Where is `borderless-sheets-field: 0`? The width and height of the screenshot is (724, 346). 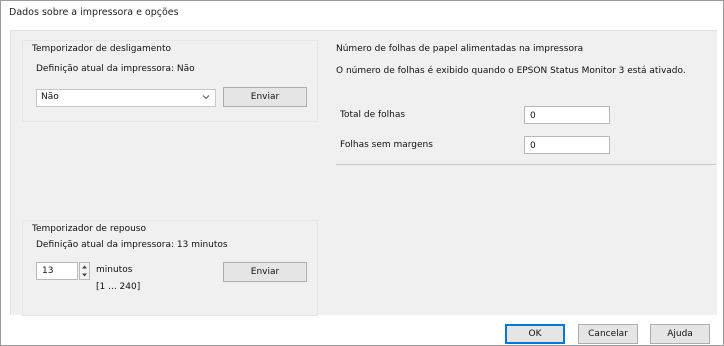 borderless-sheets-field: 0 is located at coordinates (567, 145).